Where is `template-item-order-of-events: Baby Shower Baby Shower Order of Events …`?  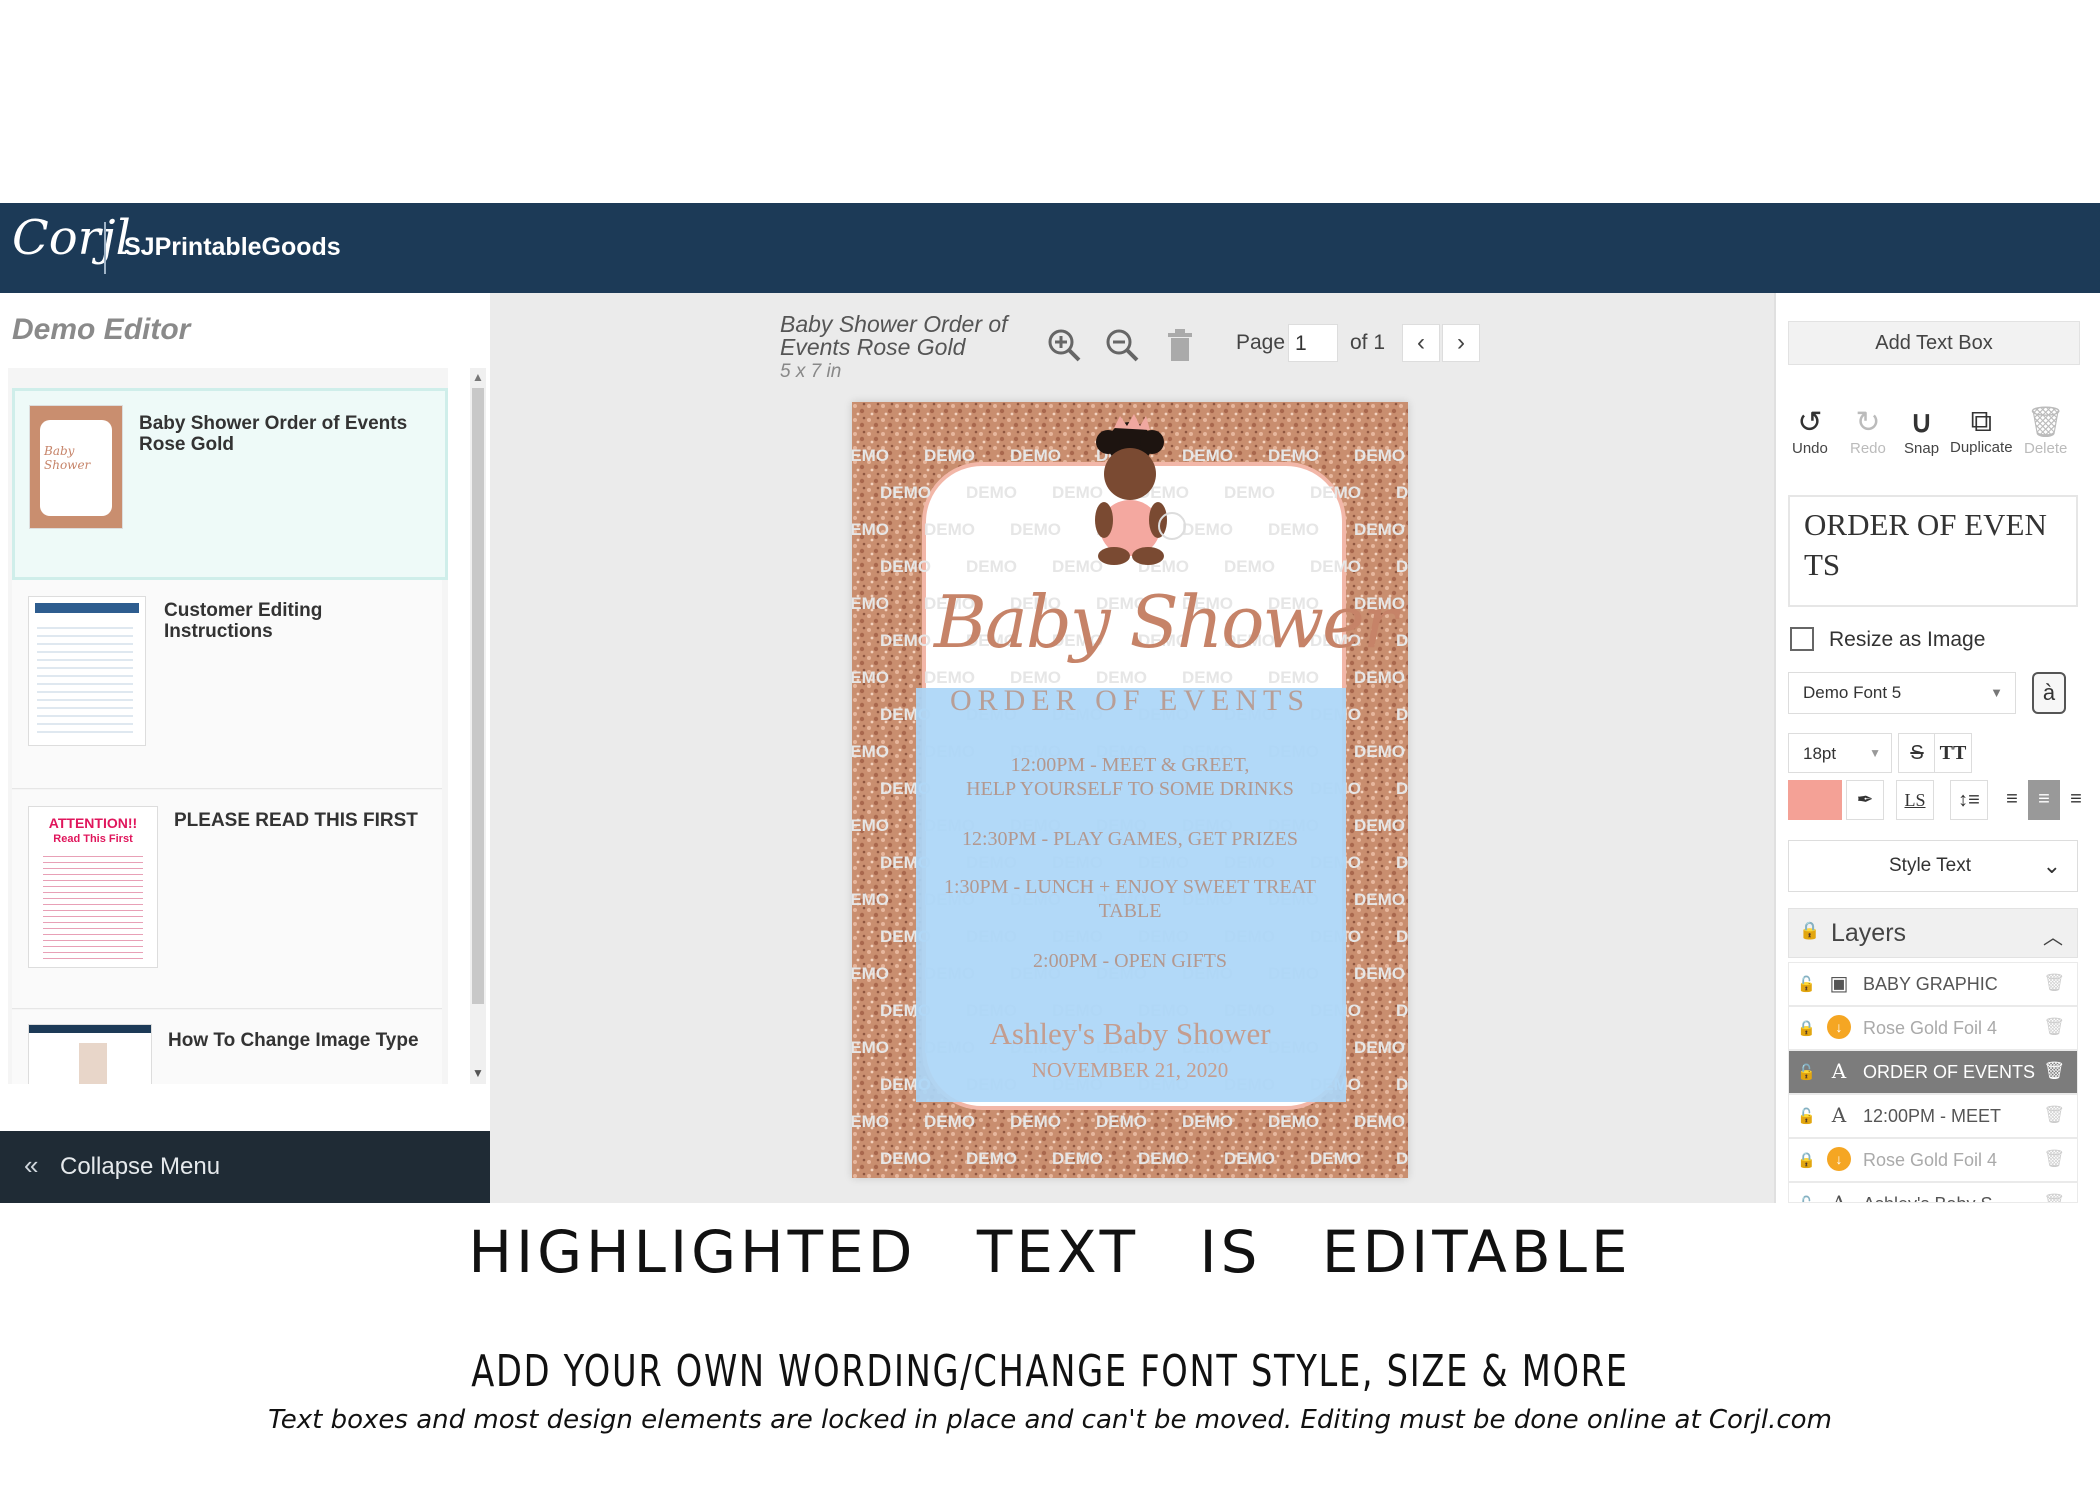
template-item-order-of-events: Baby Shower Baby Shower Order of Events … is located at coordinates (230, 484).